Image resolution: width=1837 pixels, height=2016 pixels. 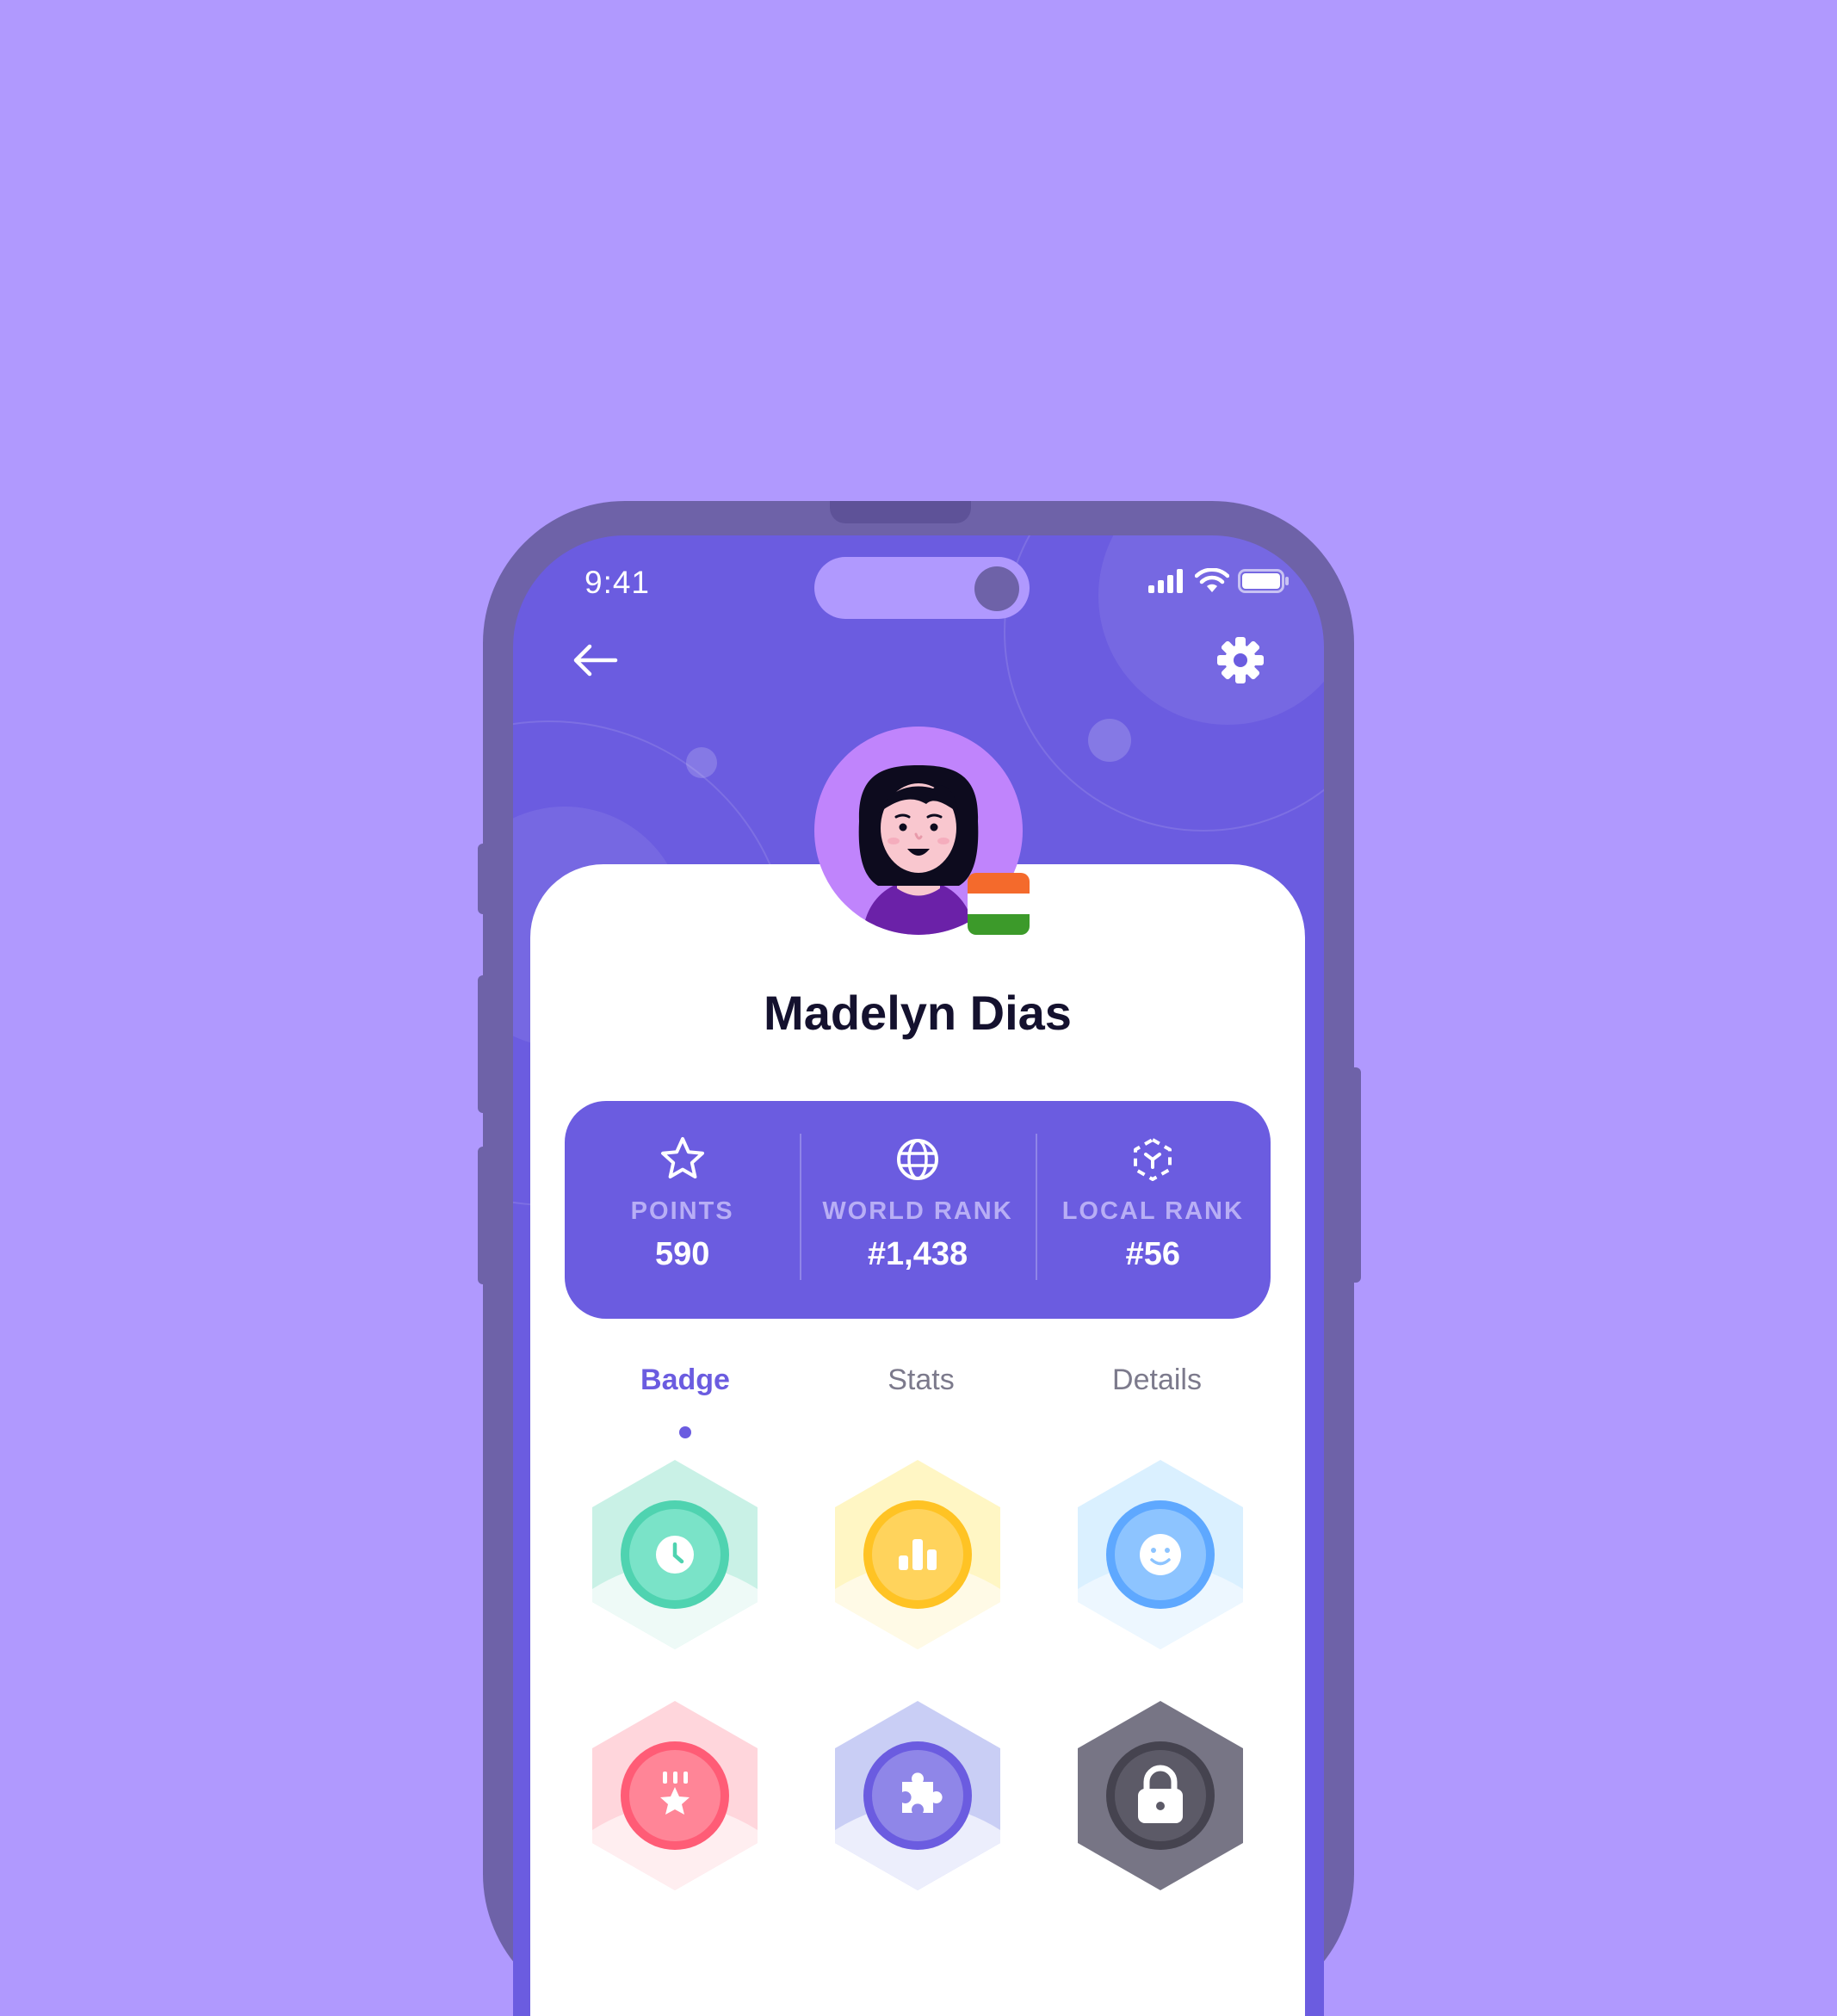 I want to click on settings-button, so click(x=1241, y=660).